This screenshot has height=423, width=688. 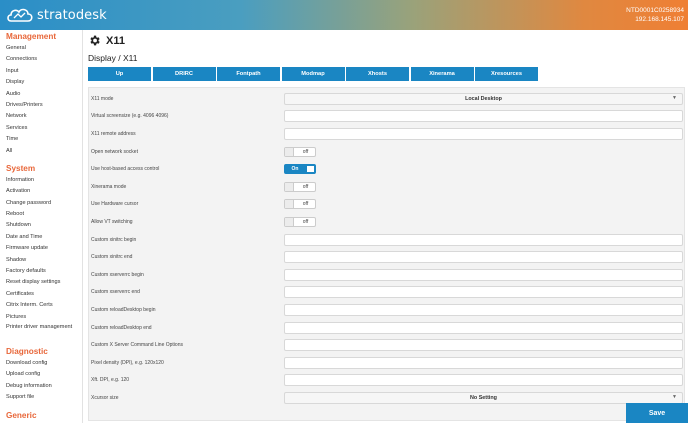 I want to click on use-hardware-cursor-label: Use Hardware cursor, so click(x=115, y=204).